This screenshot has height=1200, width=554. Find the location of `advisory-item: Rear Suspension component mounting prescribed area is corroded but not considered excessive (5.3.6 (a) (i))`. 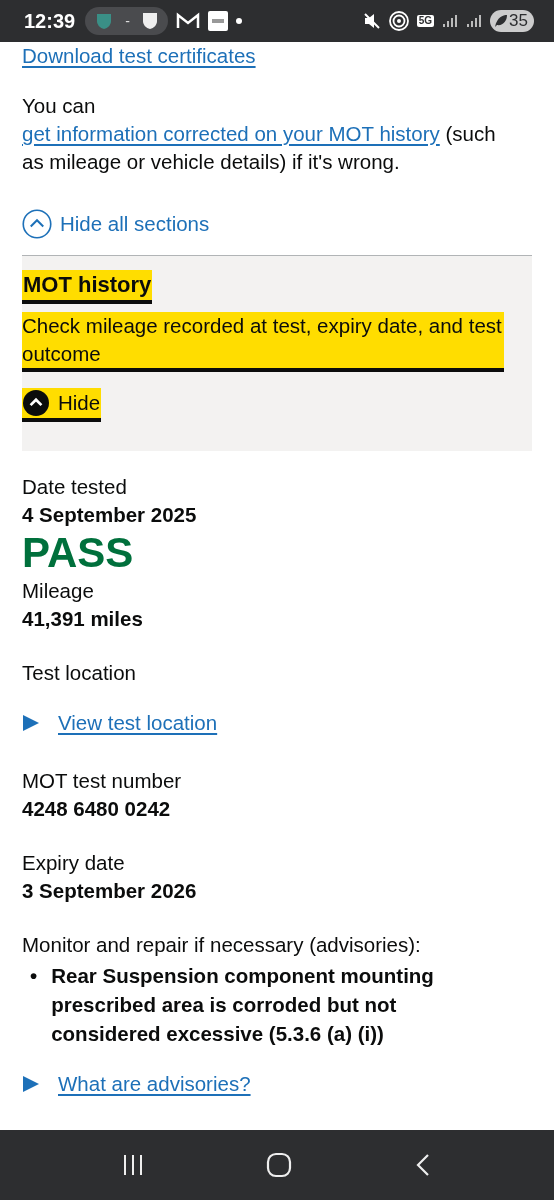

advisory-item: Rear Suspension component mounting prescribed area is corroded but not considered excessive (5.3.6 (a) (i)) is located at coordinates (243, 1005).